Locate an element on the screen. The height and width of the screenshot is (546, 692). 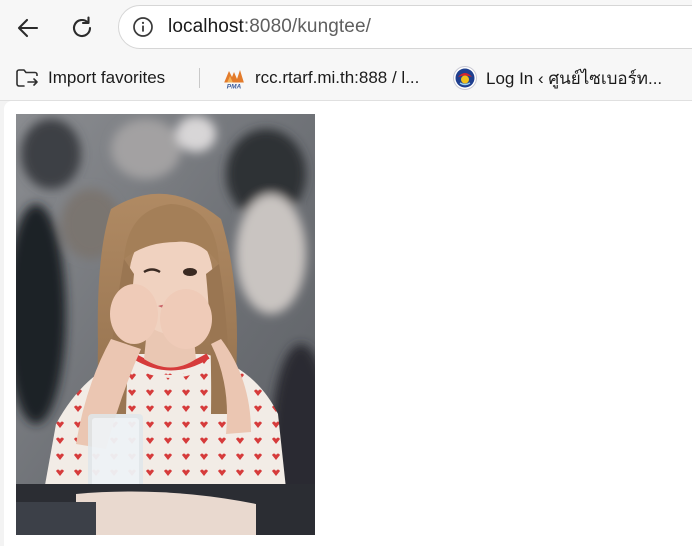
pma-icon: PMA is located at coordinates (234, 78).